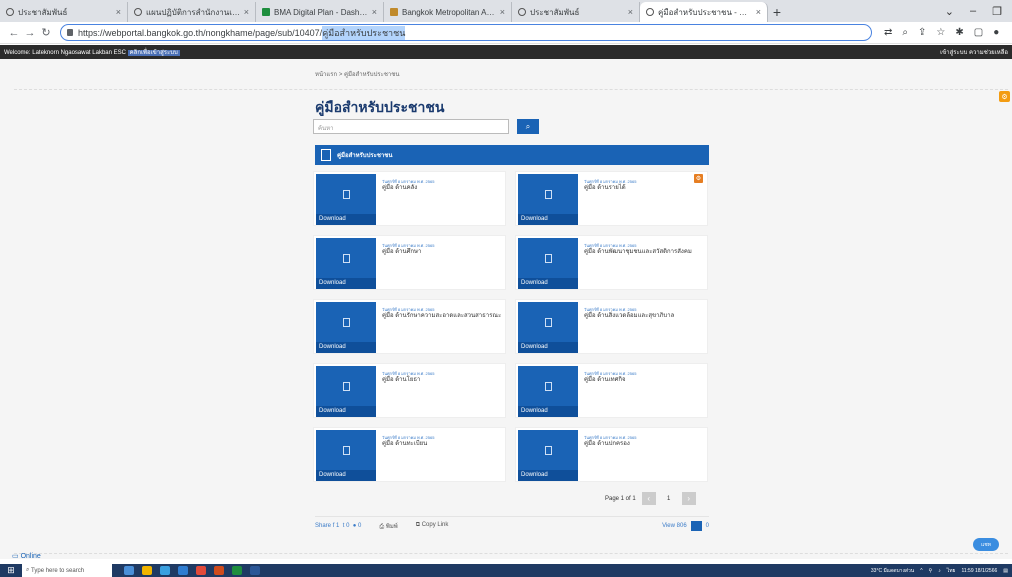  What do you see at coordinates (905, 32) in the screenshot?
I see `zoom-icon: ⌕` at bounding box center [905, 32].